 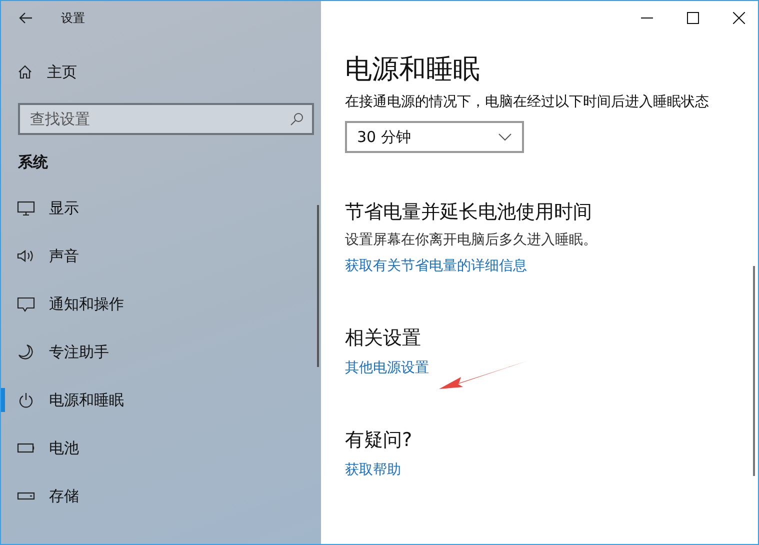 I want to click on sleep-dropdown: 30 分钟, so click(x=434, y=137).